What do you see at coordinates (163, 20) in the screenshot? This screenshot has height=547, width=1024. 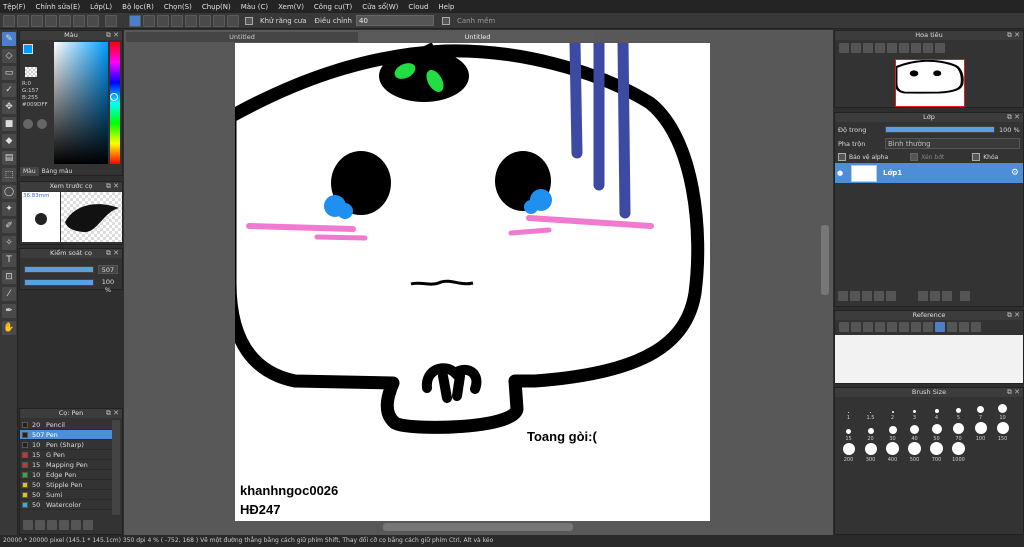 I see `select-fill-icon` at bounding box center [163, 20].